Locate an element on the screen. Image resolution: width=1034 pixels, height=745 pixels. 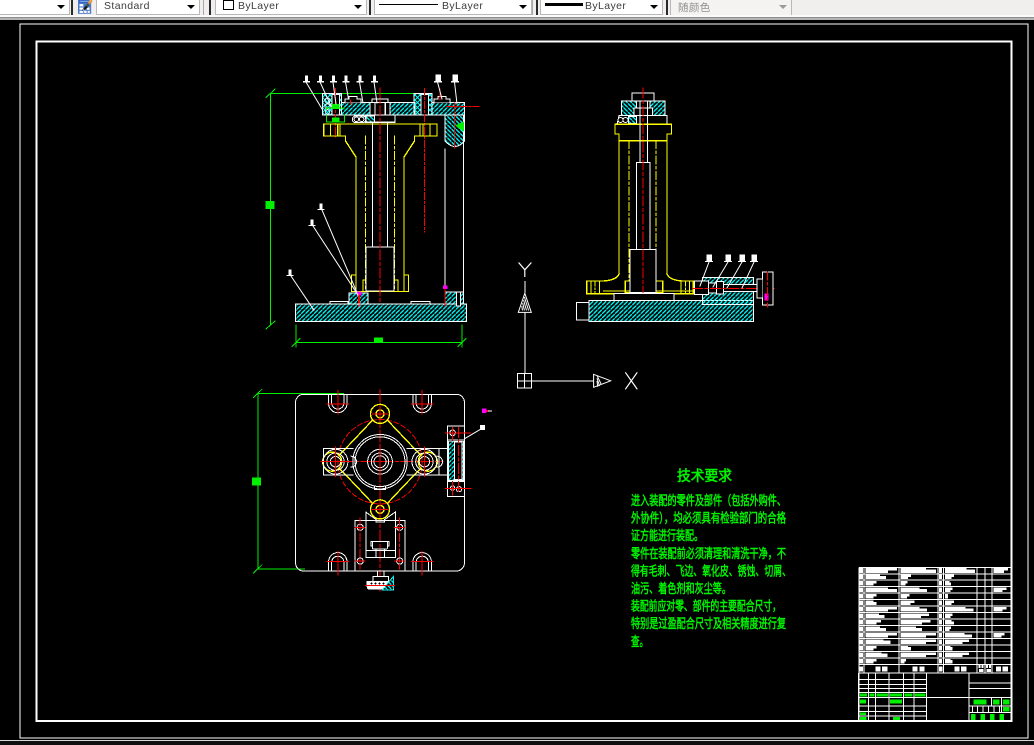
svg-text: 油污、着色剂和灰尘等。 is located at coordinates (681, 588).